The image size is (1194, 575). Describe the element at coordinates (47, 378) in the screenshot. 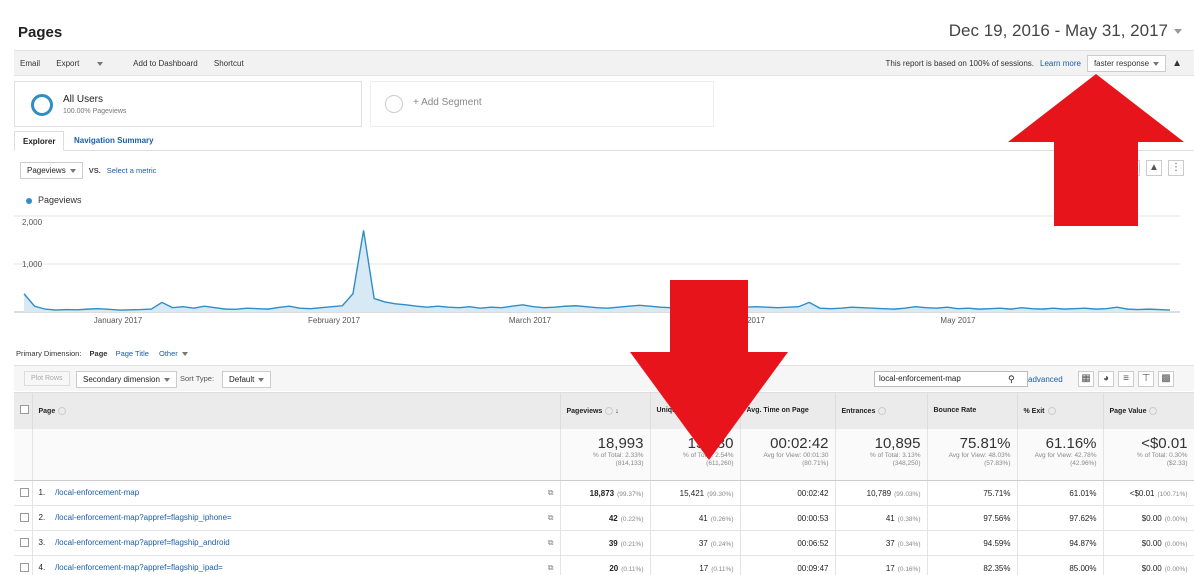

I see `plot-rows-button: Plot Rows` at that location.